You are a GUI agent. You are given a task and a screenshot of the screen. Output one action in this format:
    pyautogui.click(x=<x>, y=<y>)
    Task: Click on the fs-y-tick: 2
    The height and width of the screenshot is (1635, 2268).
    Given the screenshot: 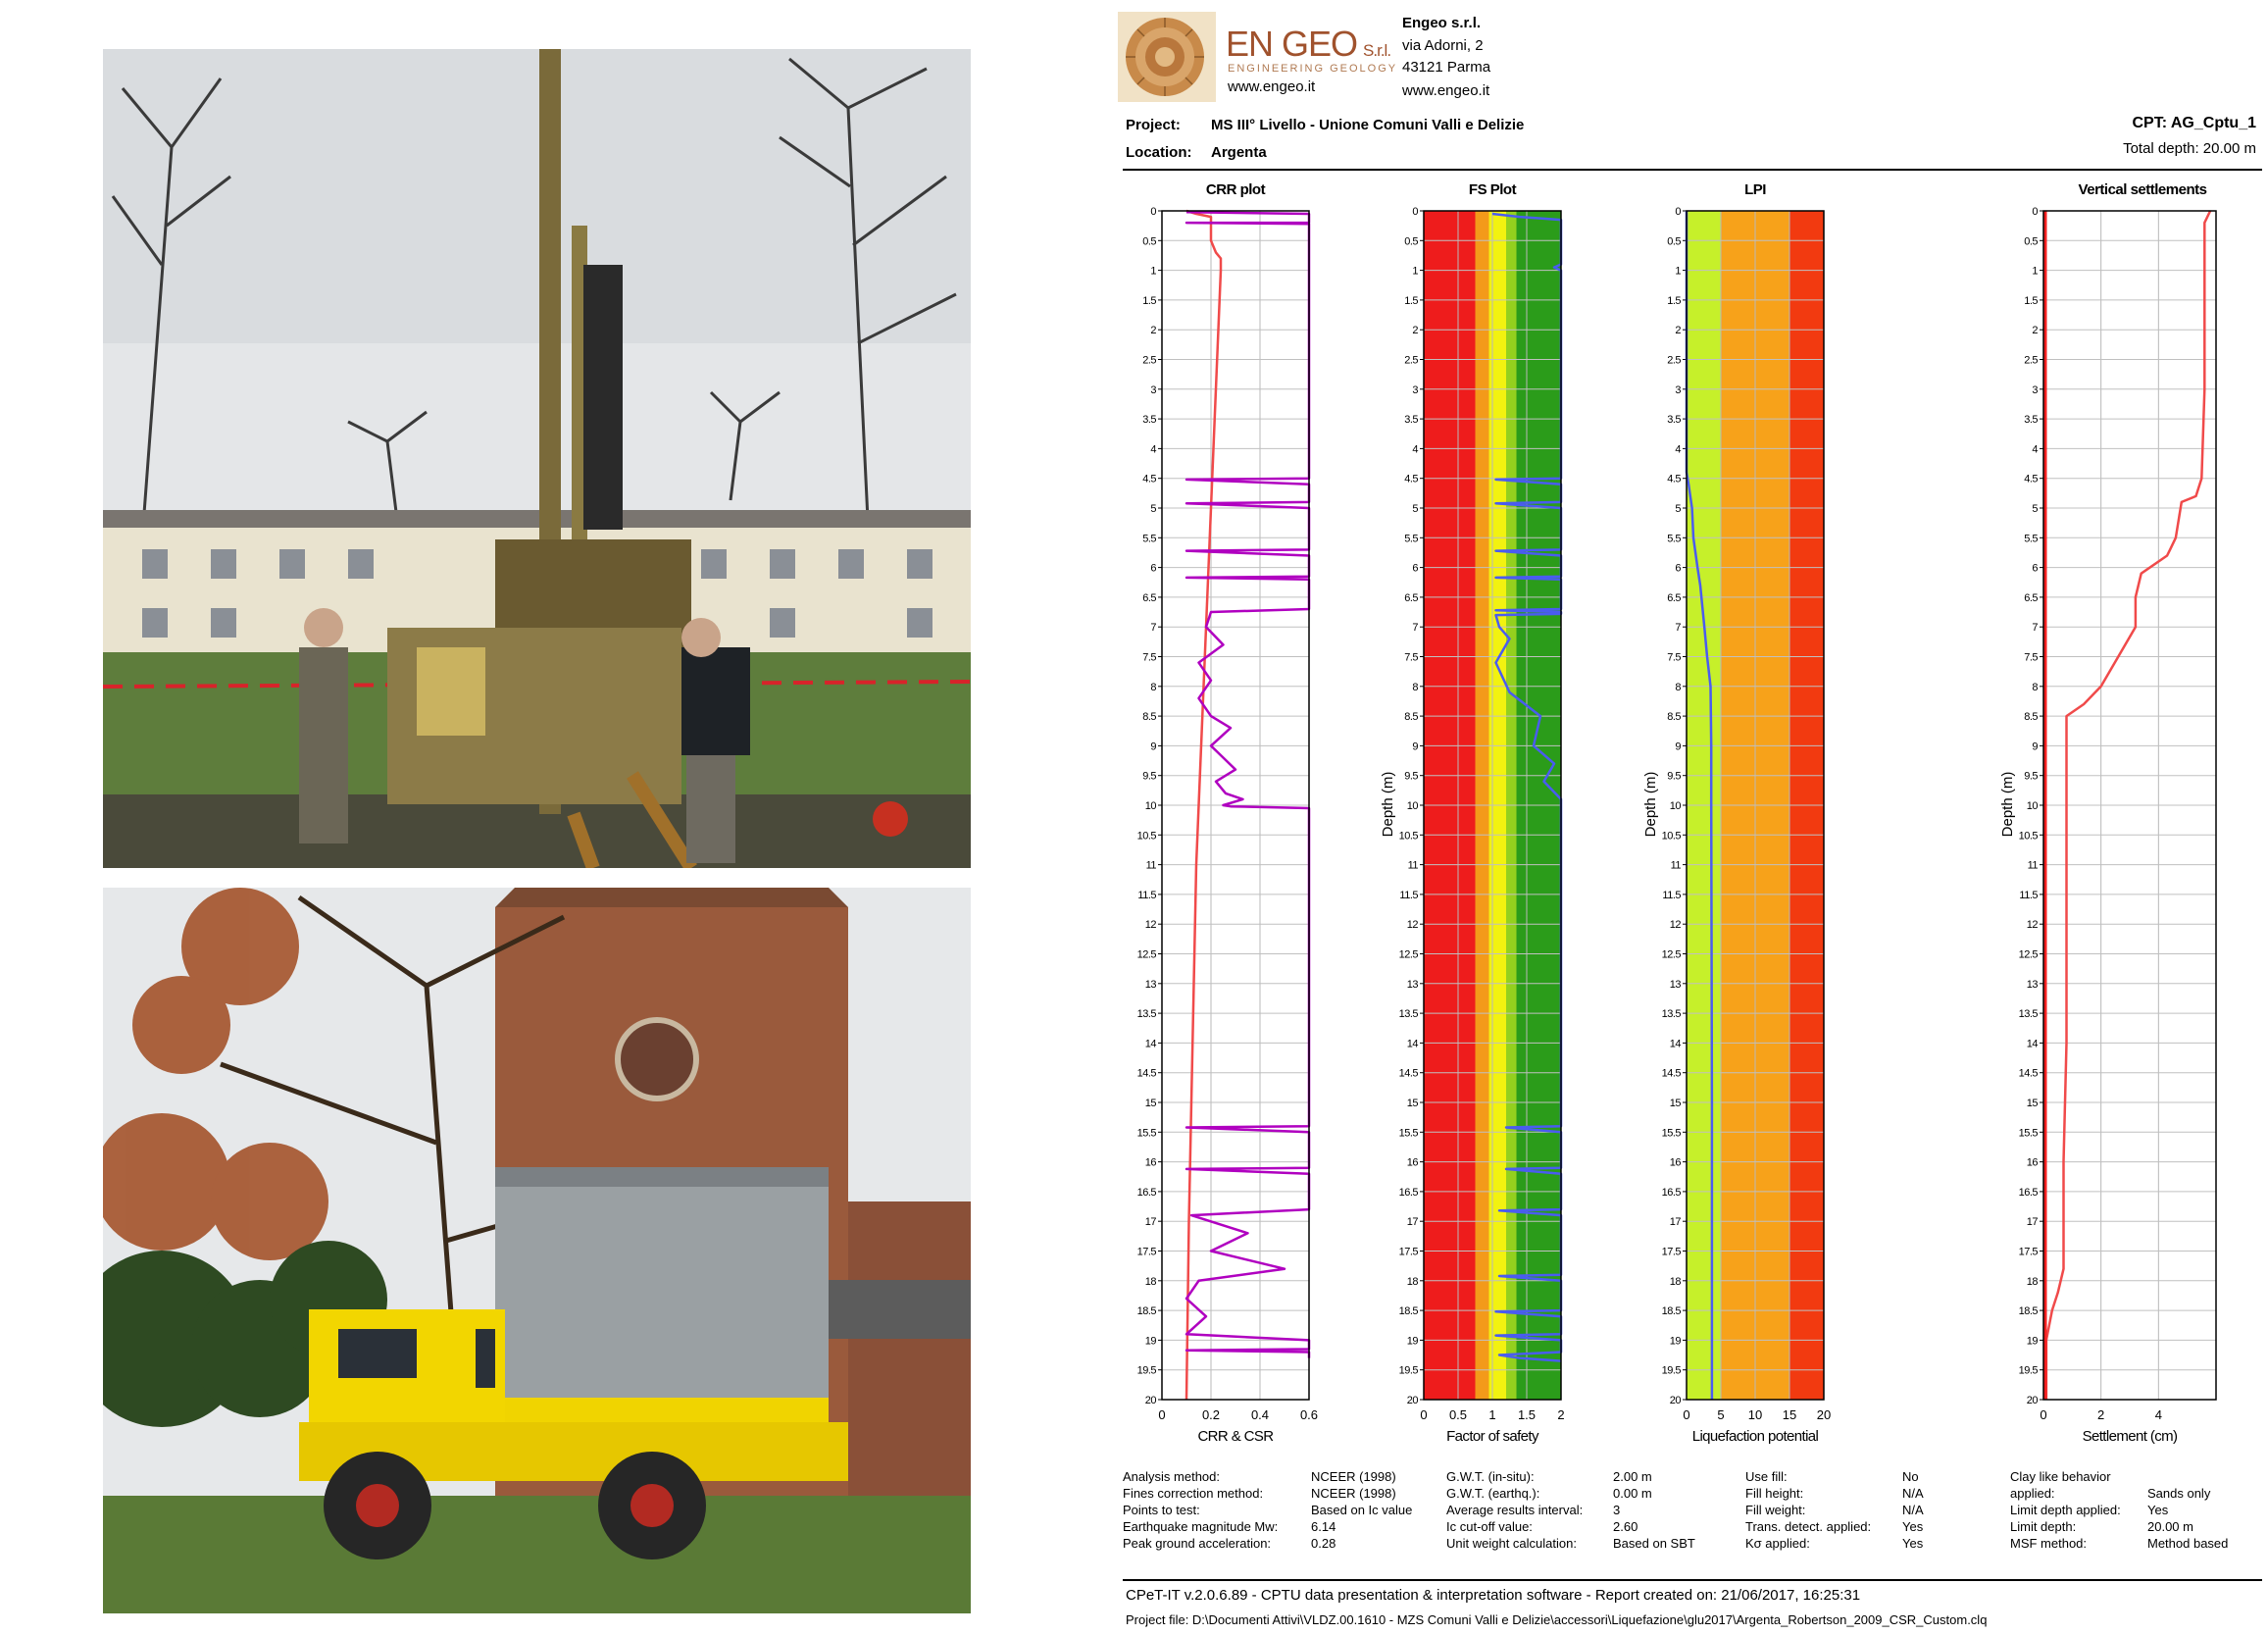 What is the action you would take?
    pyautogui.click(x=1415, y=330)
    